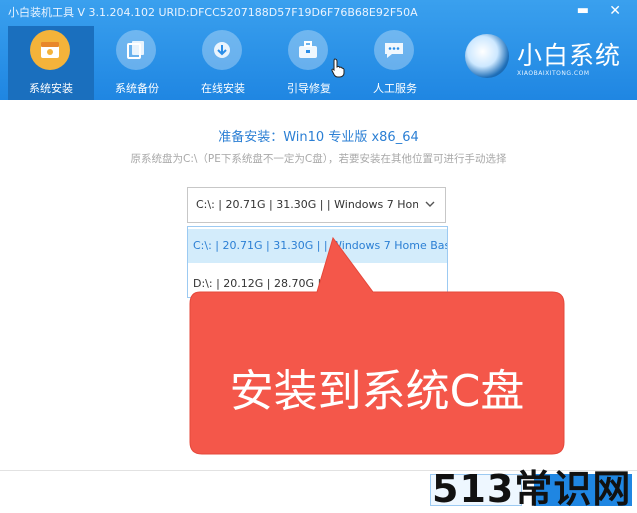  Describe the element at coordinates (377, 391) in the screenshot. I see `callout-text: 安装到系统C盘` at that location.